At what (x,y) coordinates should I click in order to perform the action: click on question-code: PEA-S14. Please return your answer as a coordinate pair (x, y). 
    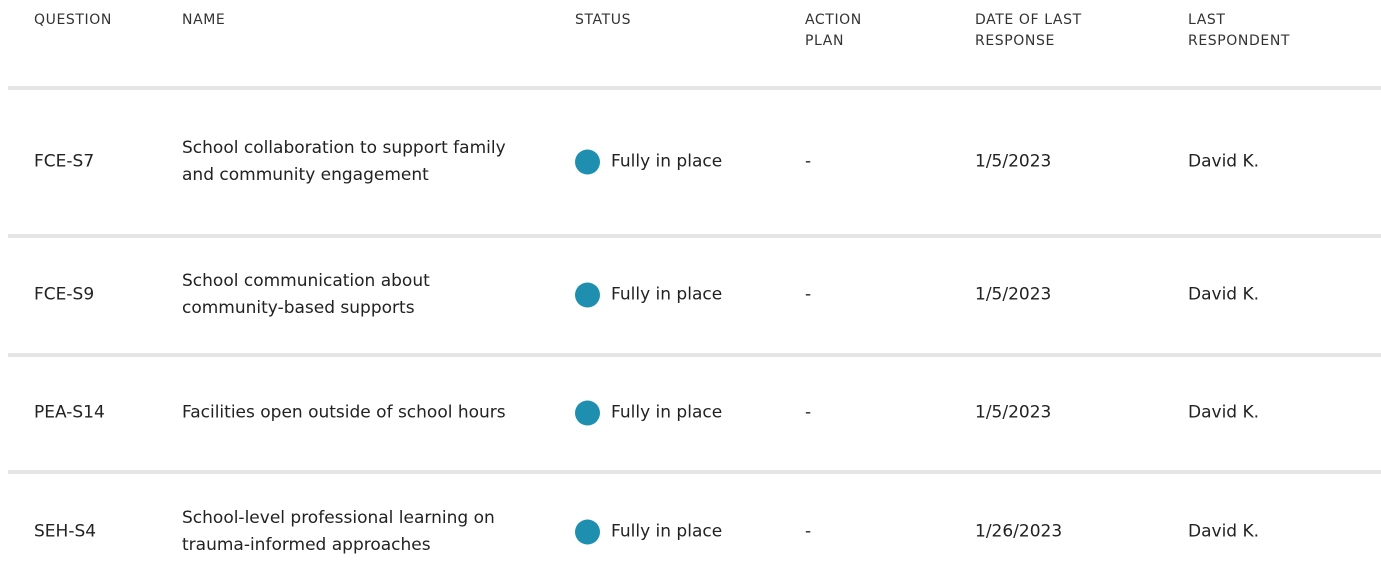
    Looking at the image, I should click on (69, 412).